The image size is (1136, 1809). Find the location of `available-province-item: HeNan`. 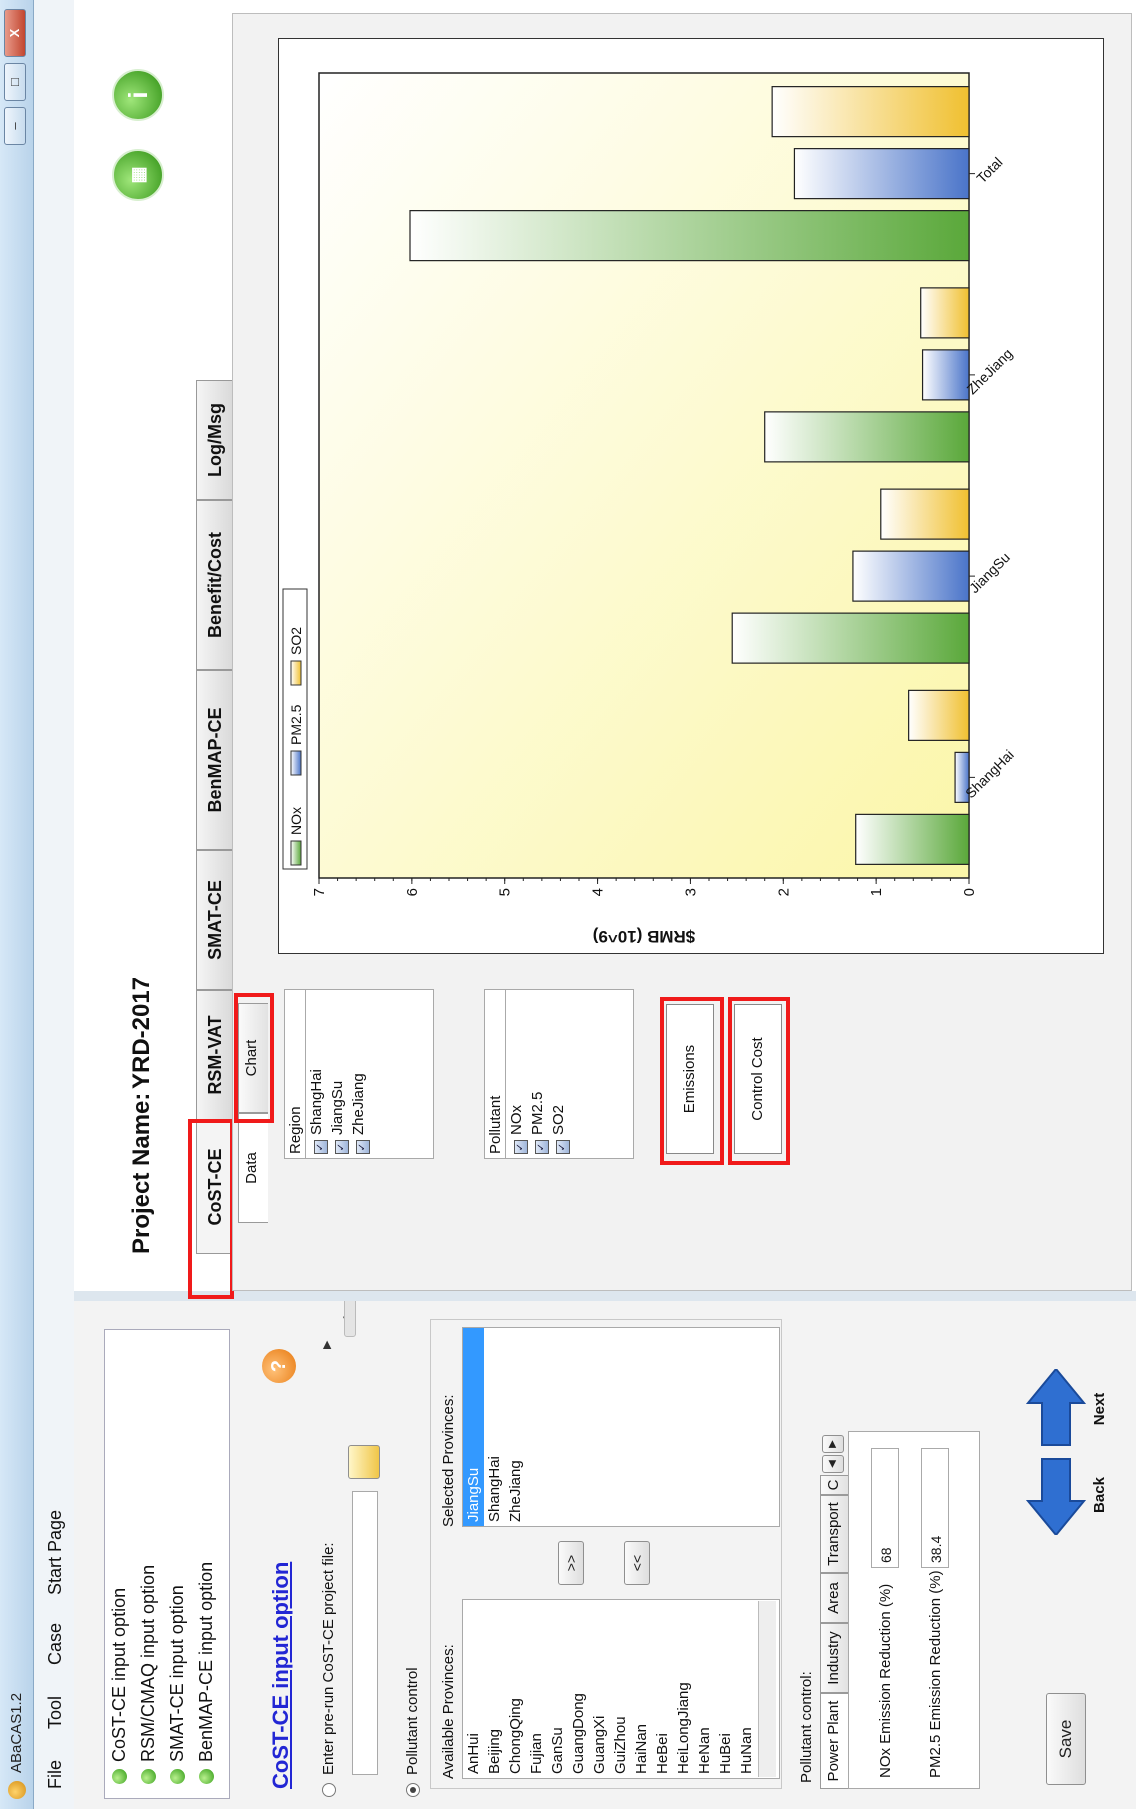

available-province-item: HeNan is located at coordinates (704, 1689).